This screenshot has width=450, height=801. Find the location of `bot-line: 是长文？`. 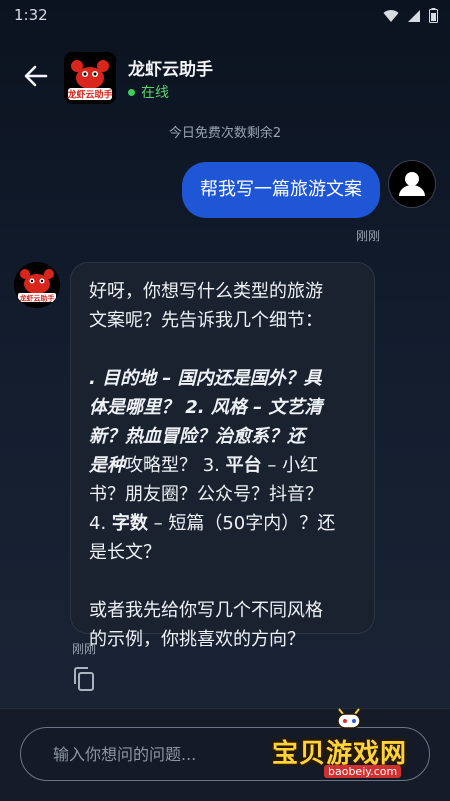

bot-line: 是长文？ is located at coordinates (125, 552).